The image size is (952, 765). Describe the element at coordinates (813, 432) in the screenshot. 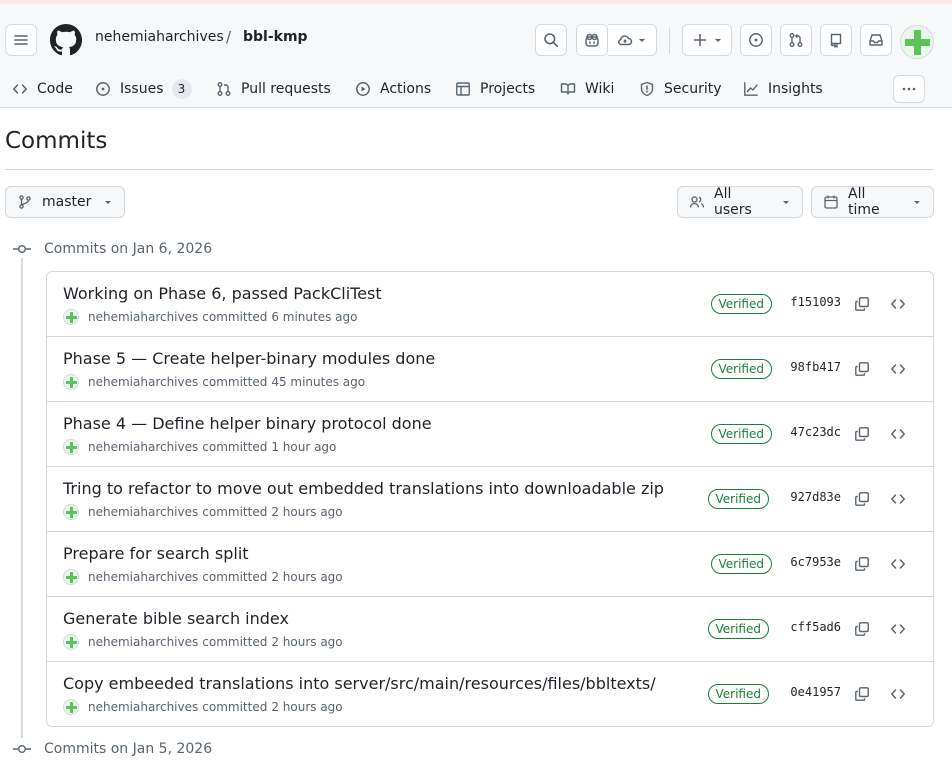

I see `commit-sha-link: 47c23dc` at that location.